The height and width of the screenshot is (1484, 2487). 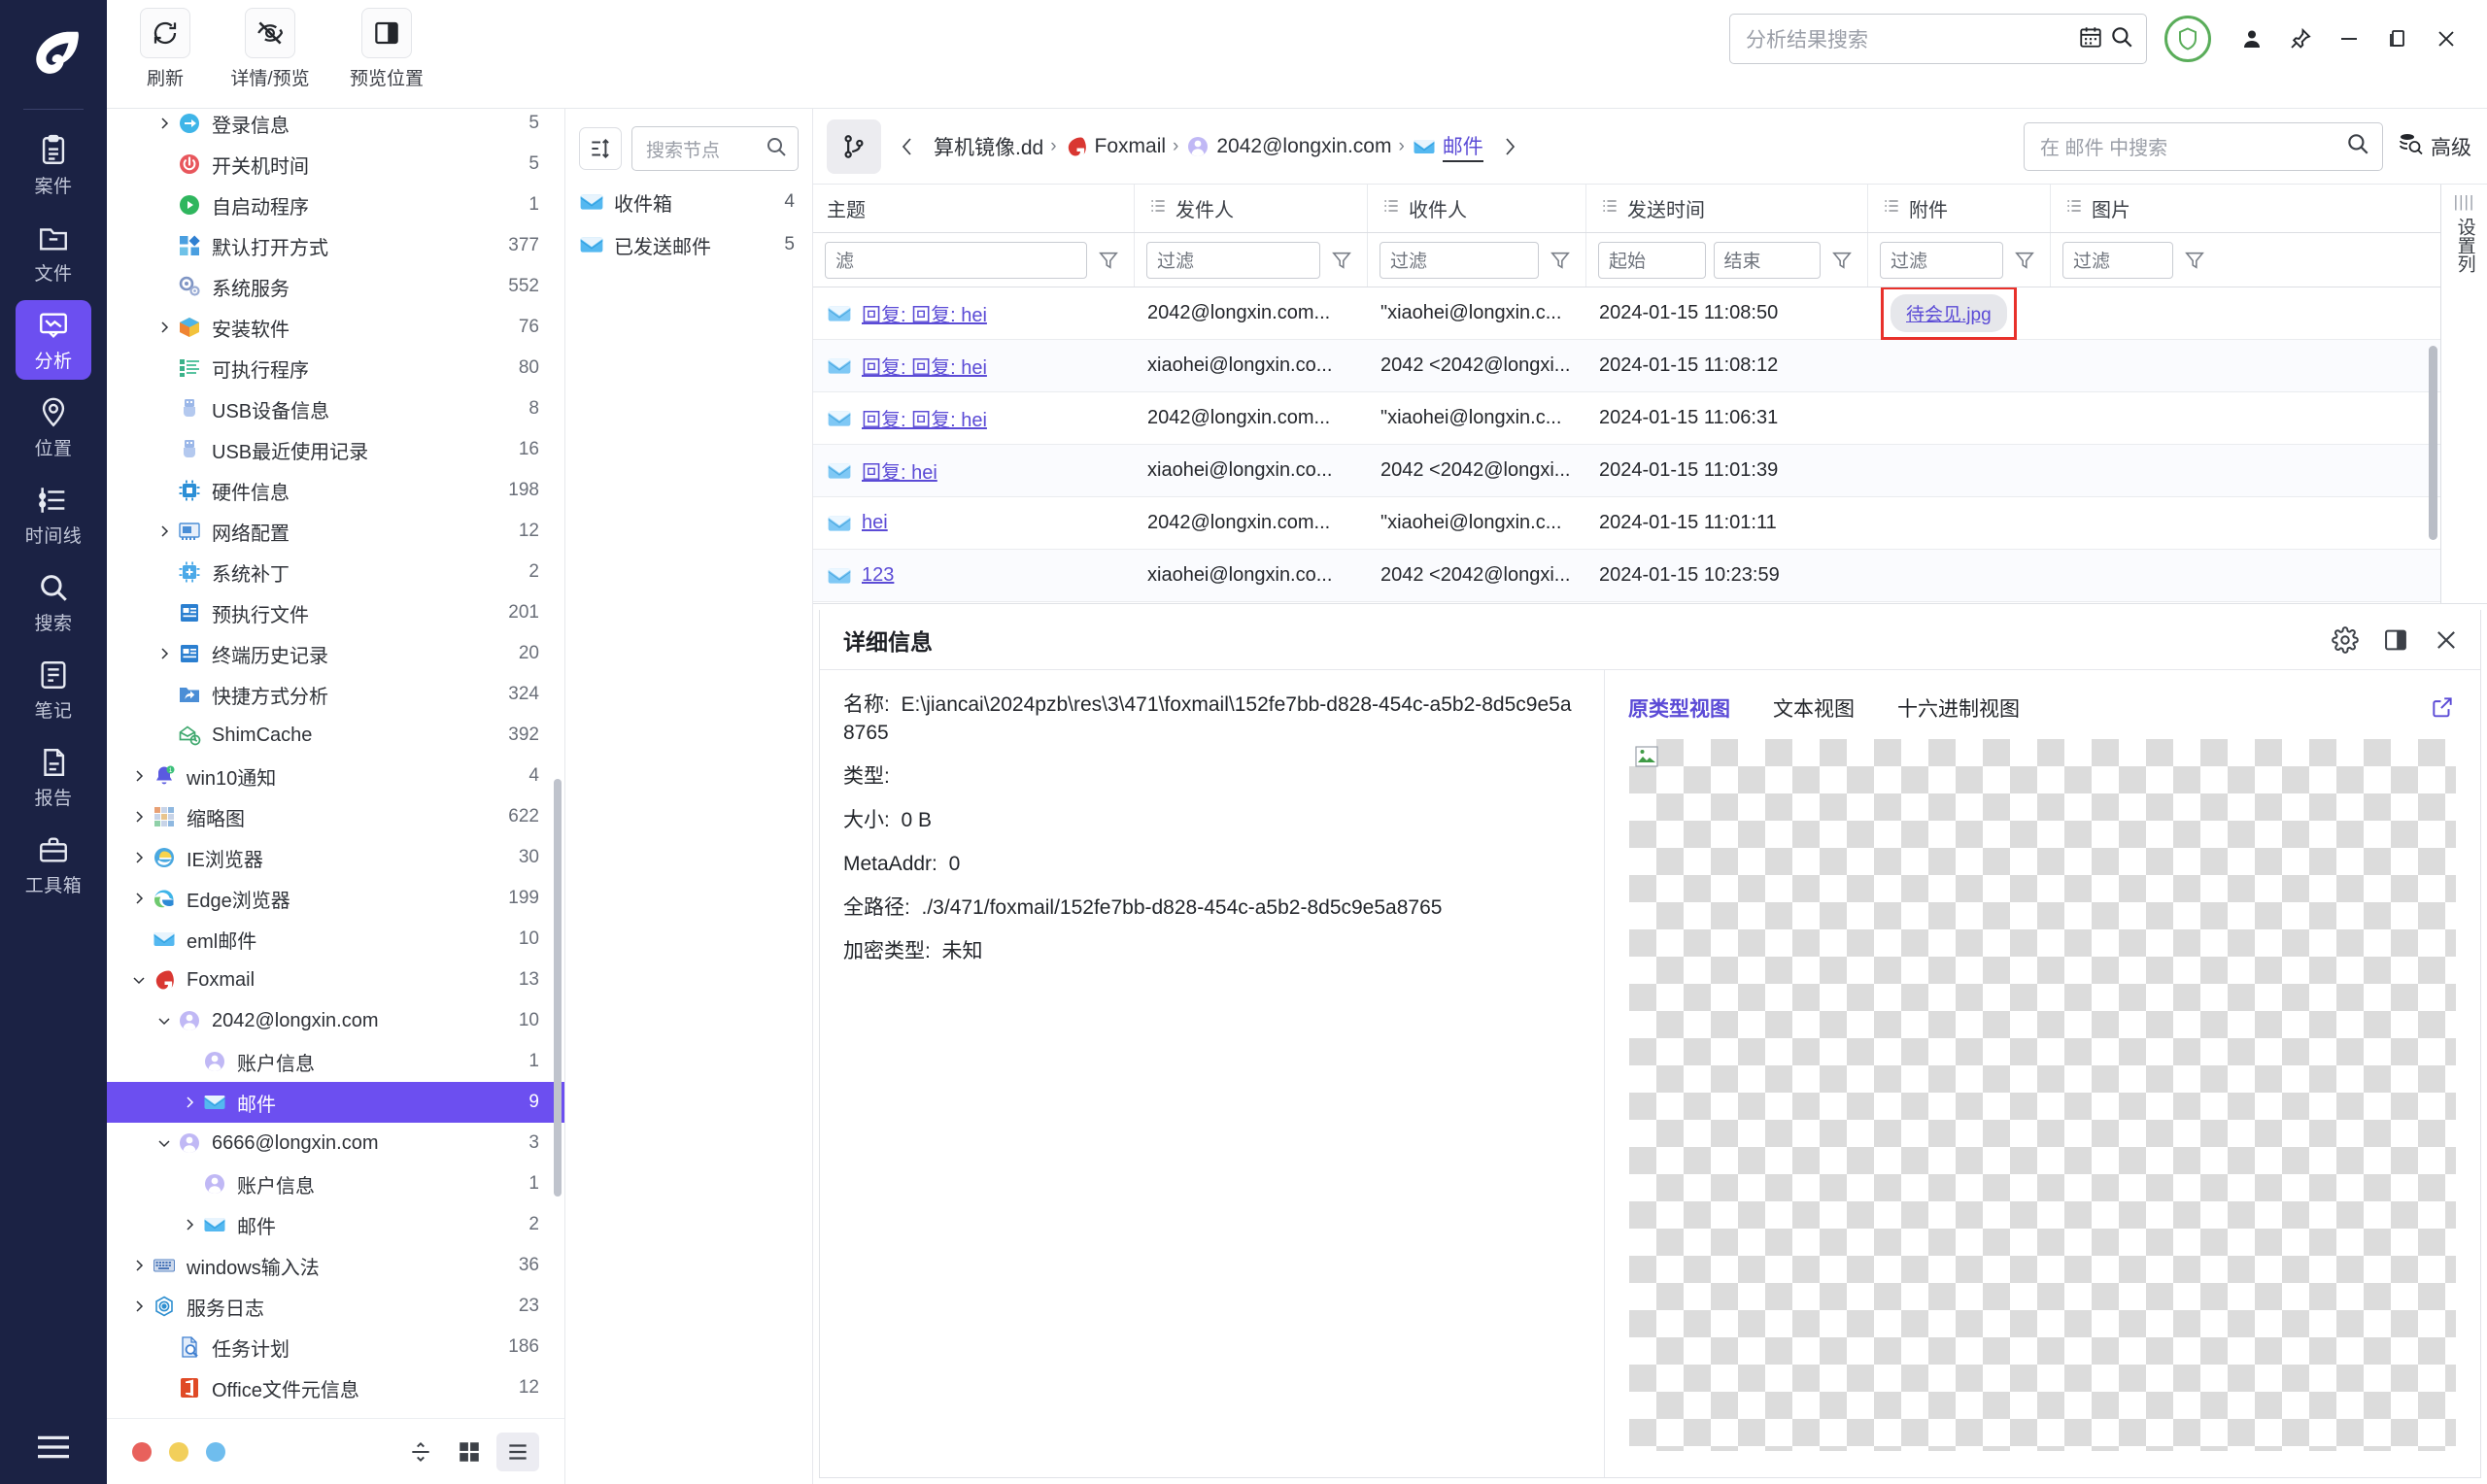 I want to click on tree-node: 默认打开方式 377, so click(x=335, y=245).